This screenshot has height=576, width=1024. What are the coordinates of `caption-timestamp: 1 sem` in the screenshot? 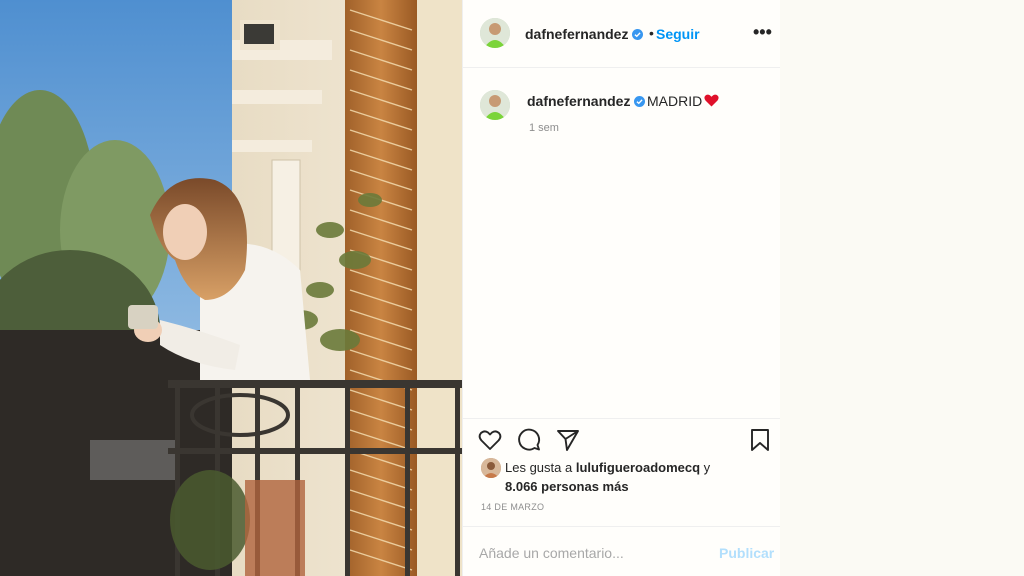 It's located at (544, 128).